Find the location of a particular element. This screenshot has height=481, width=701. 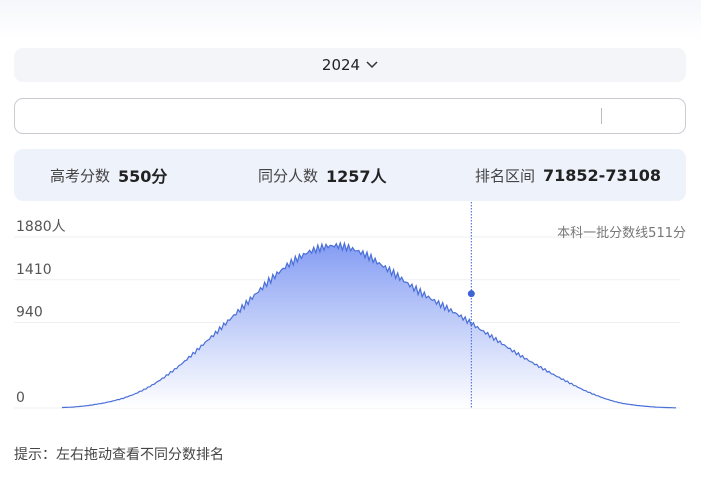

year-selector: 2024 is located at coordinates (350, 65).